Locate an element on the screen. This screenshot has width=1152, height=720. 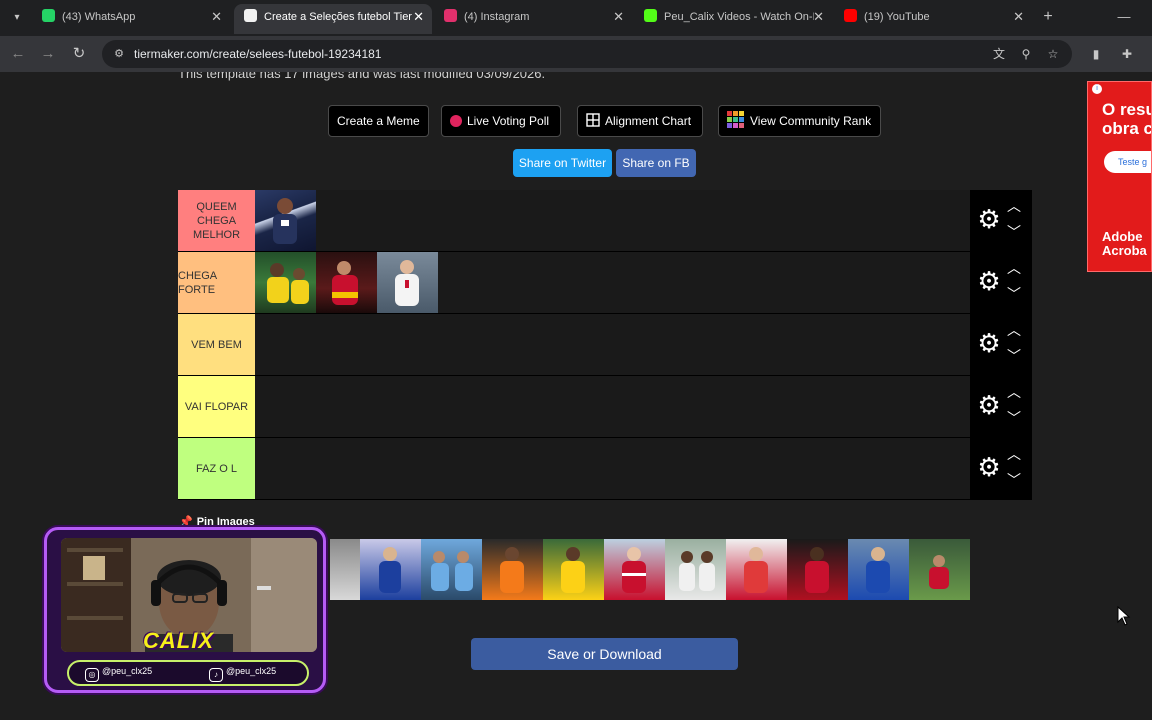
tier-row: FAZ O L ⚙ ︿ ﹀ is located at coordinates (605, 469).